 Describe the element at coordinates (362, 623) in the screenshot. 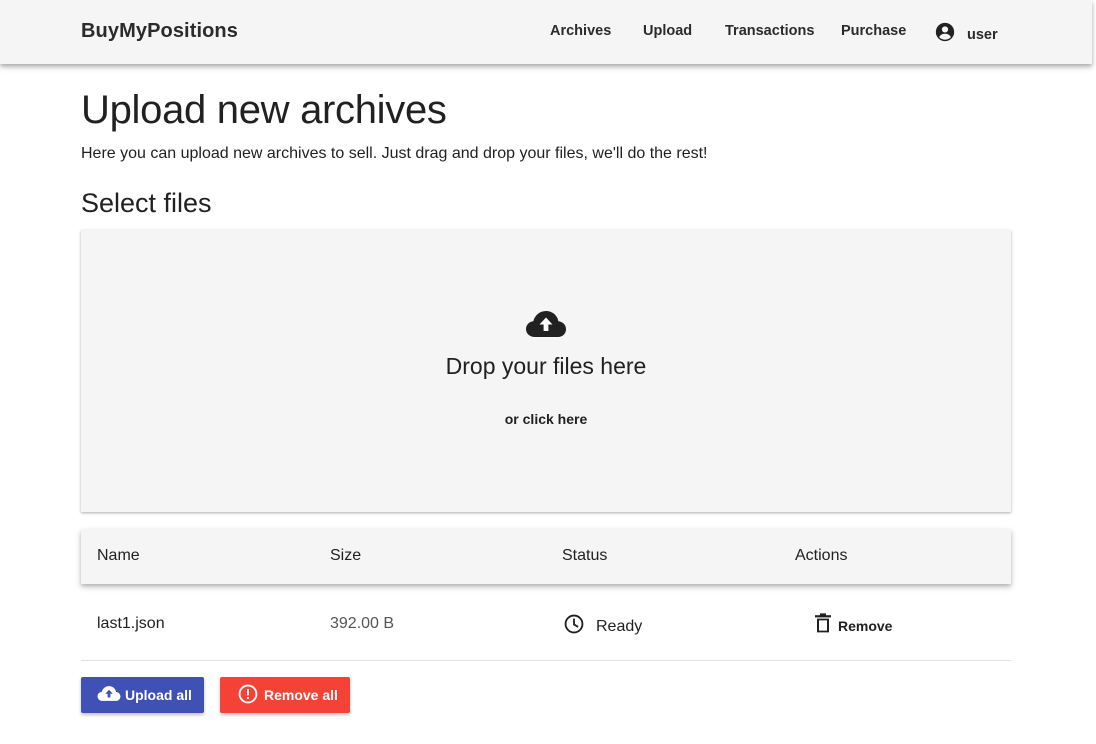

I see `file-size: 392.00 B` at that location.